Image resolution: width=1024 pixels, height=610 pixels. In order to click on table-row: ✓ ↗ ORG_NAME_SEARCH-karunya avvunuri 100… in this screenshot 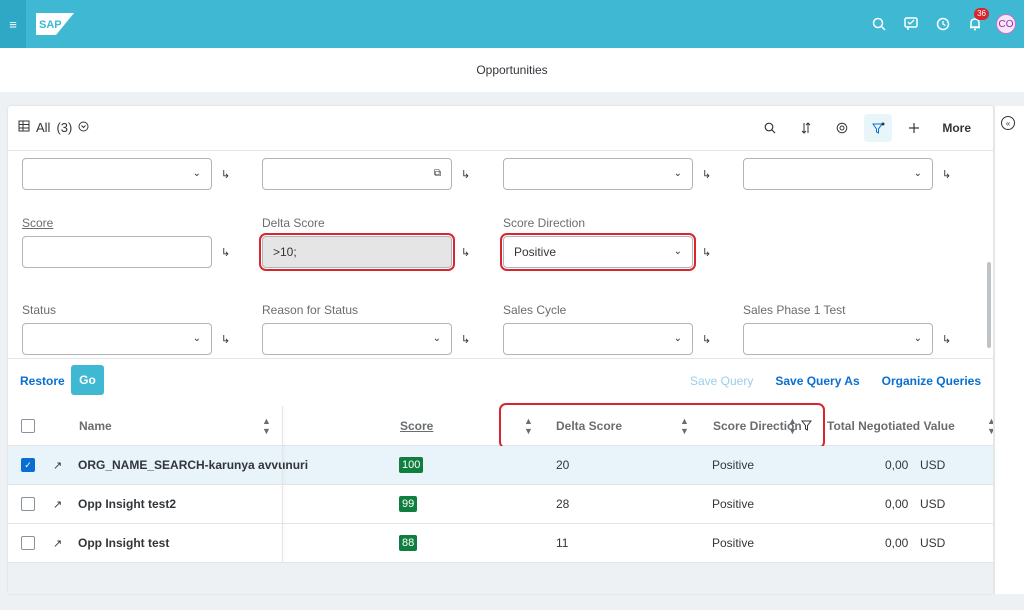, I will do `click(500, 465)`.